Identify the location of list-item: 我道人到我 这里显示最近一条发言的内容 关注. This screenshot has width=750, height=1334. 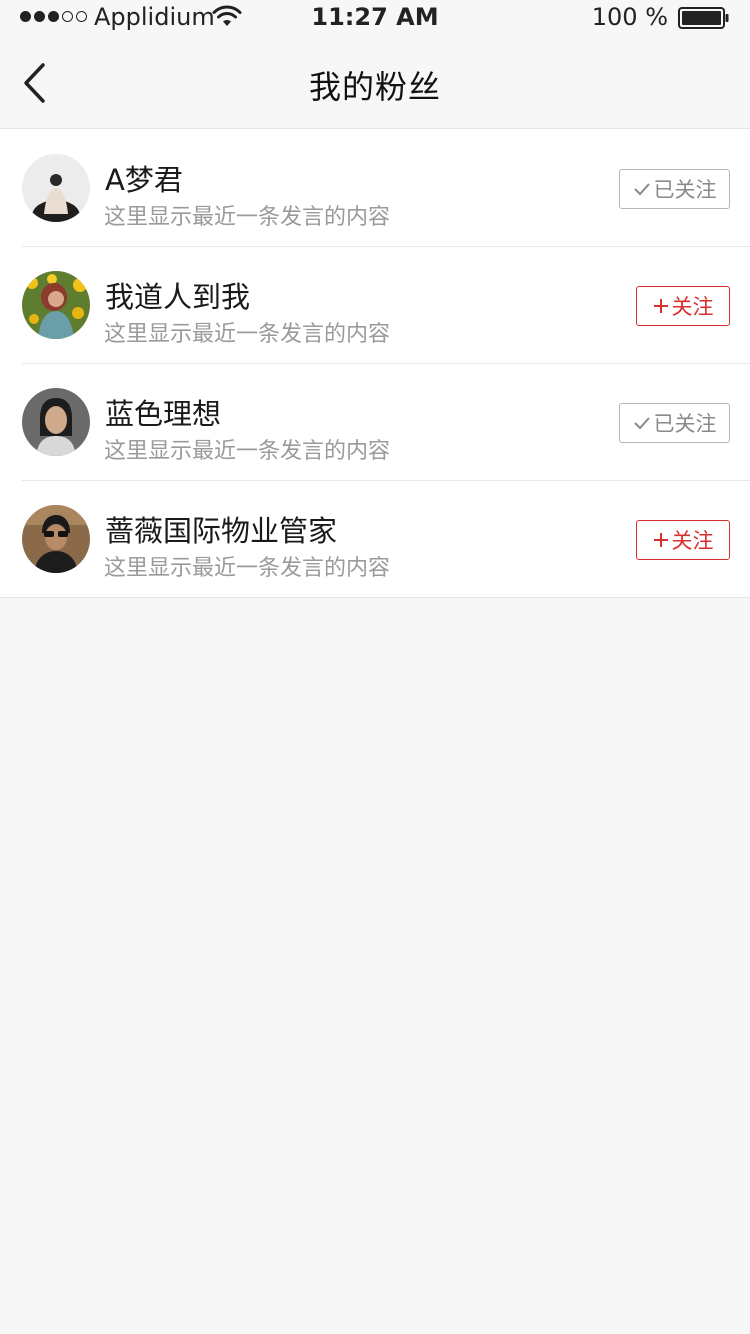
(375, 304).